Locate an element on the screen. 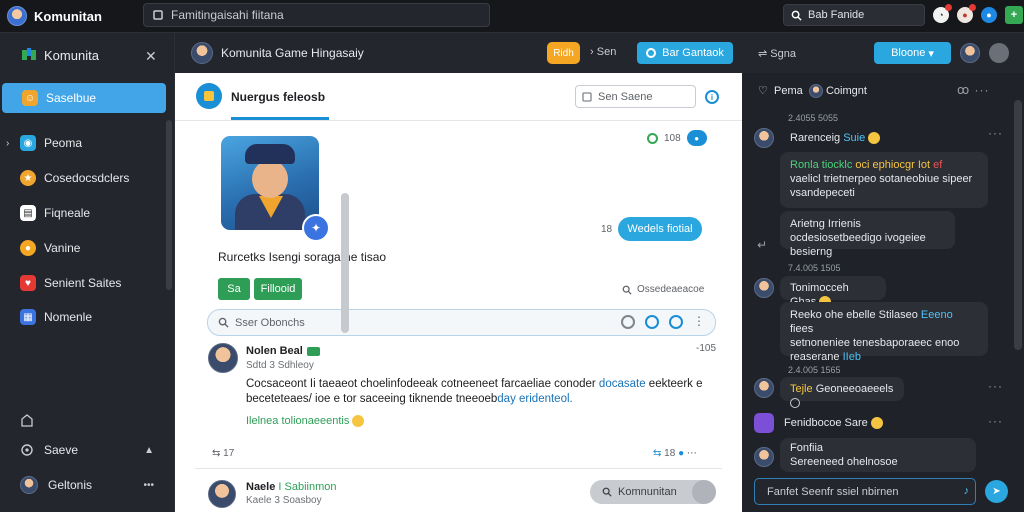 This screenshot has width=1024, height=512. sidebar-item-label: Vanine is located at coordinates (62, 248).